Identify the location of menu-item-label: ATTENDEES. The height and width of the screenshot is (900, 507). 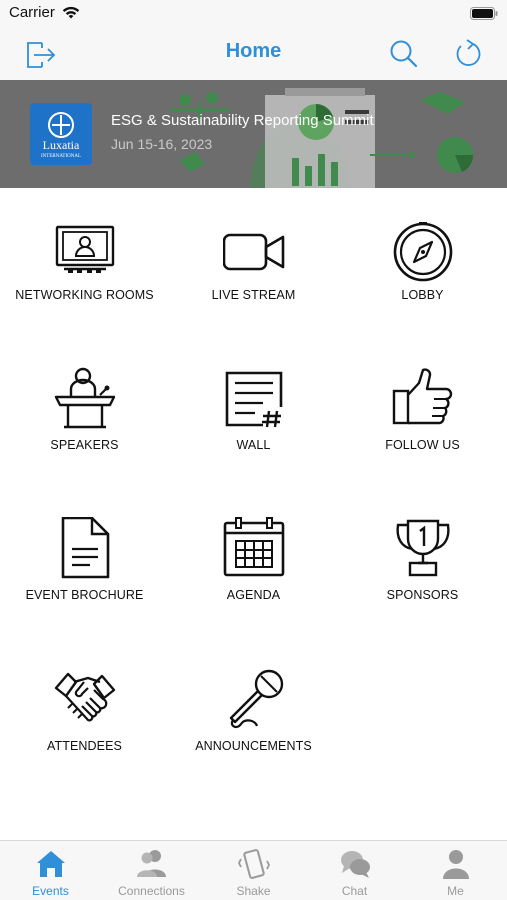
(84, 746).